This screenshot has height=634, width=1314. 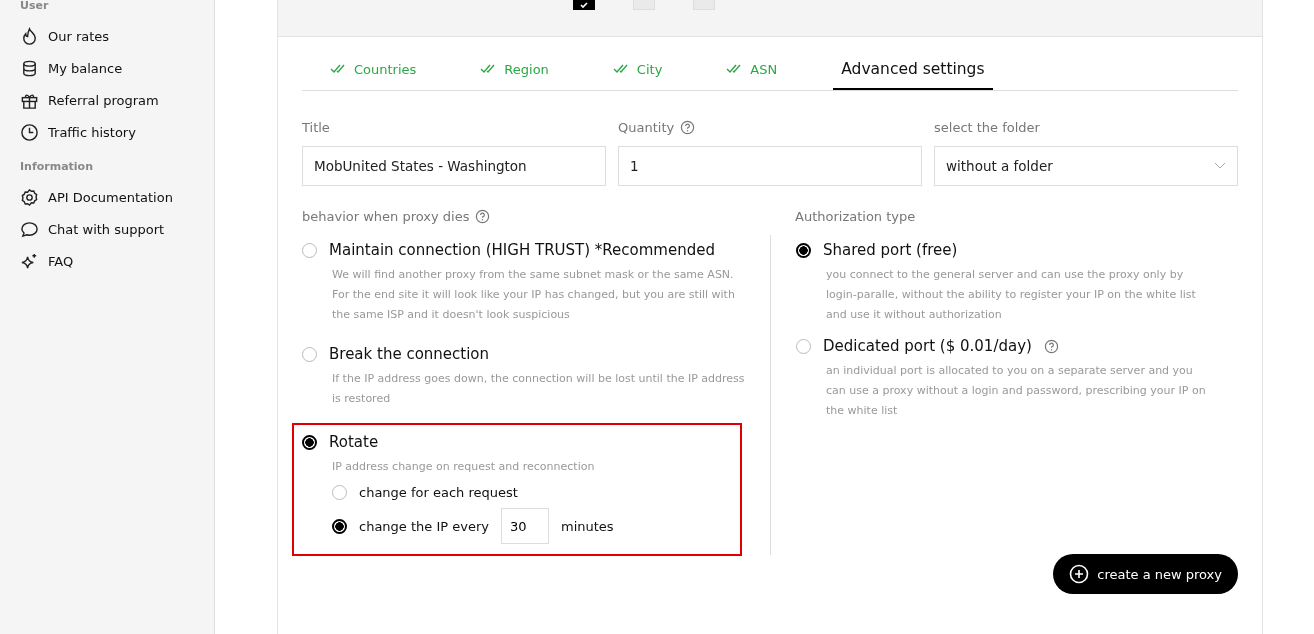 I want to click on flame-icon, so click(x=29, y=36).